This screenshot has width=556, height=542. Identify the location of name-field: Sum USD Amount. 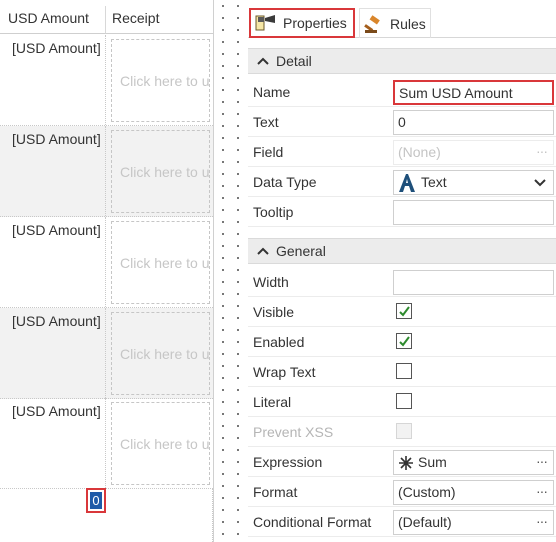
(473, 92).